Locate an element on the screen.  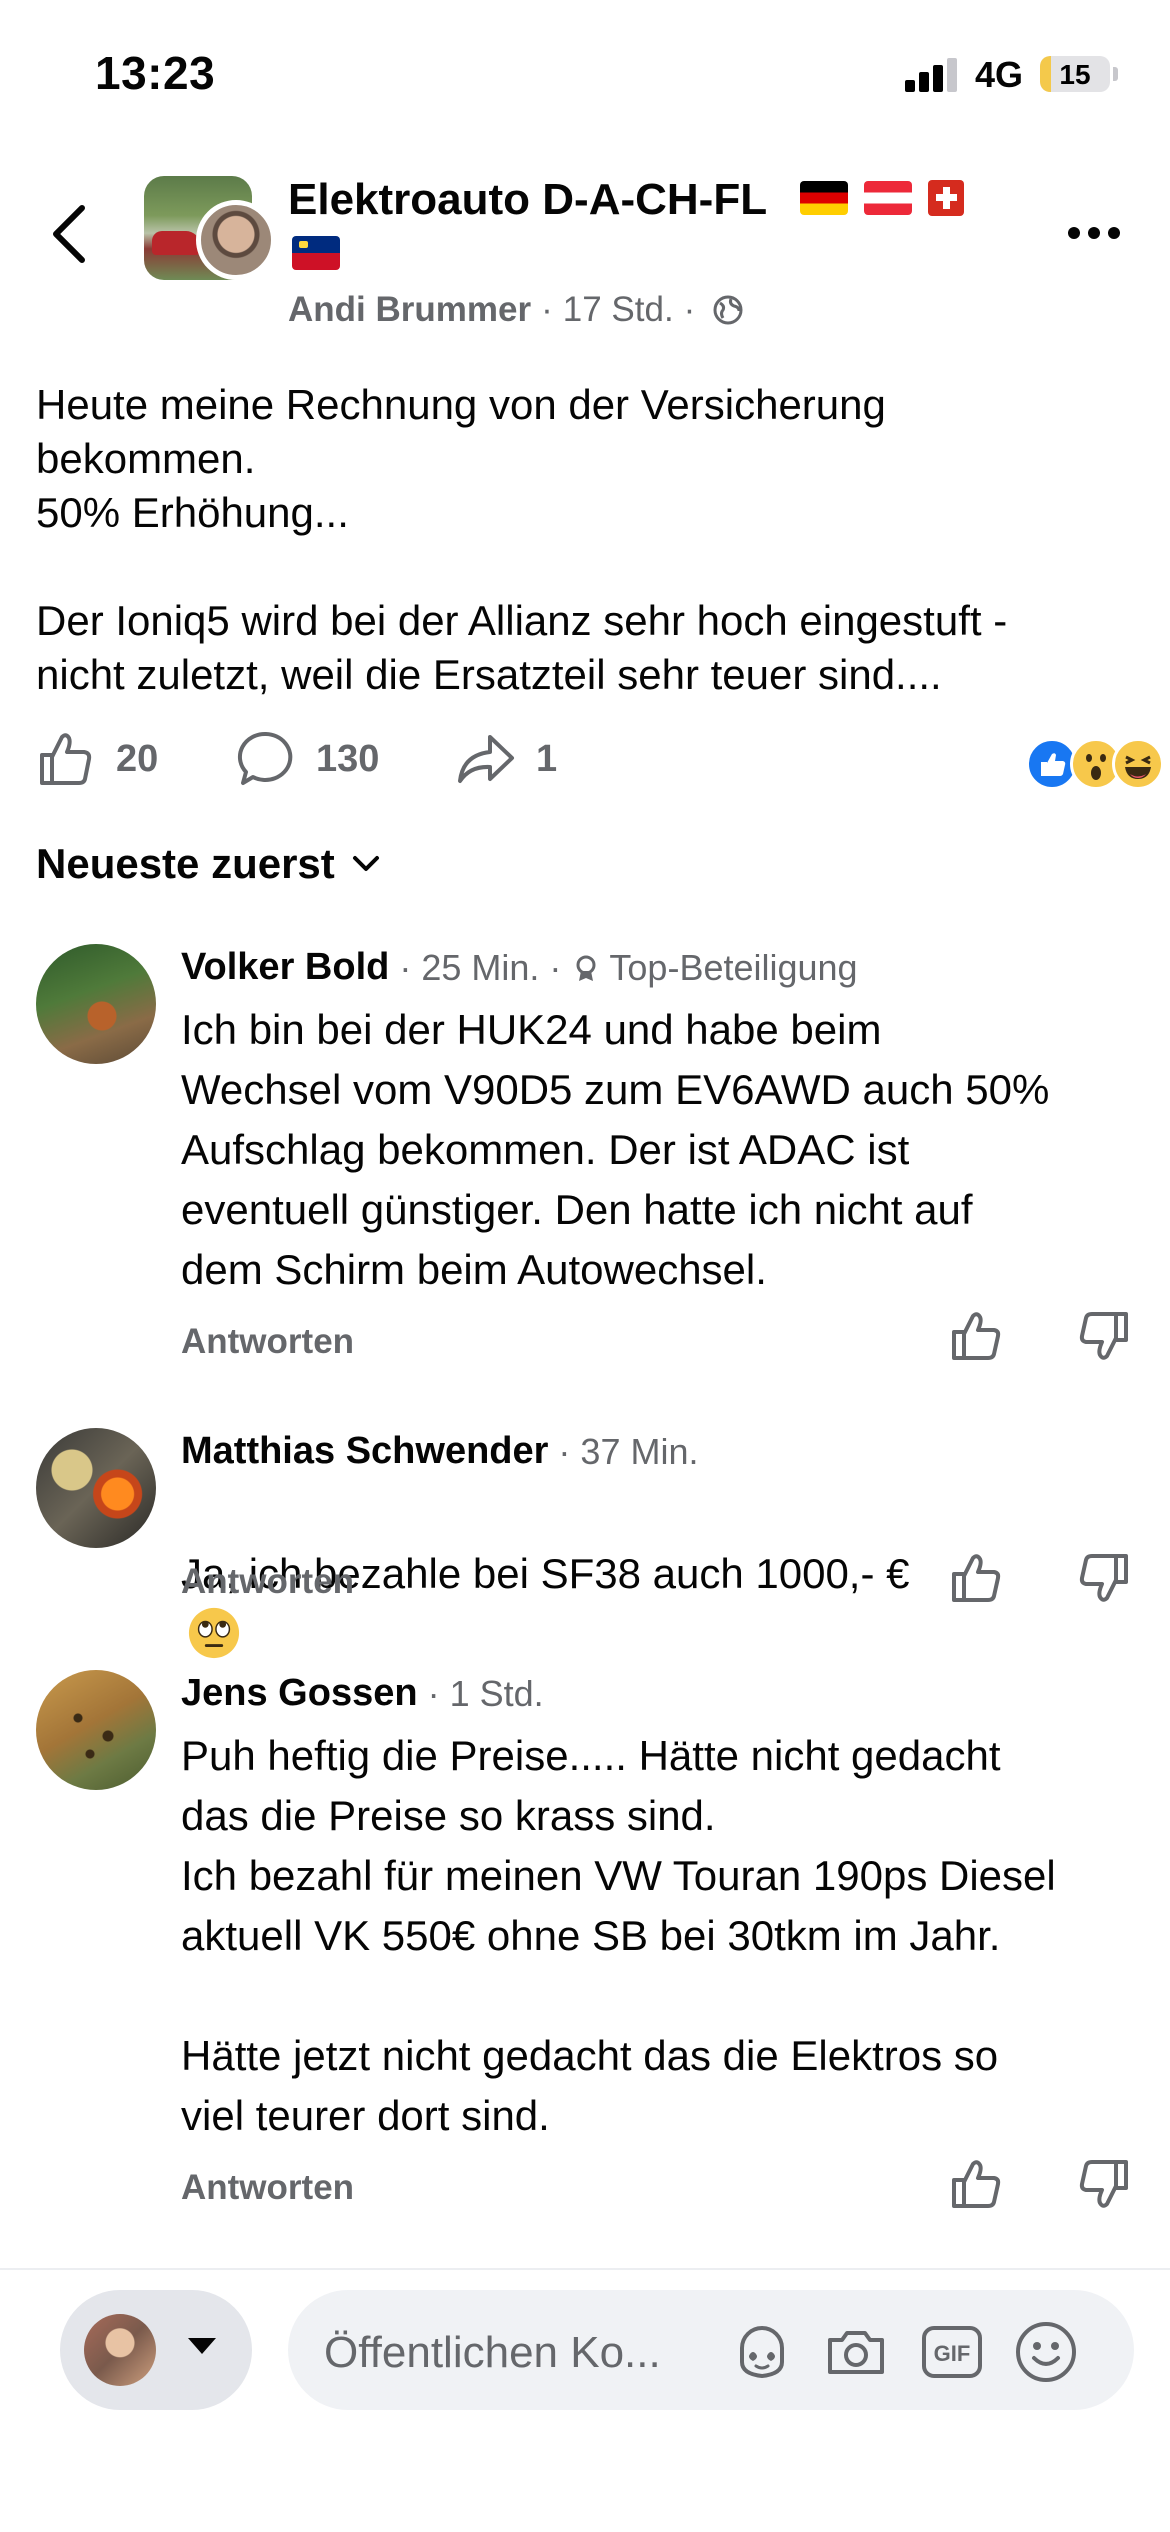
flag-switzerland-icon is located at coordinates (946, 198).